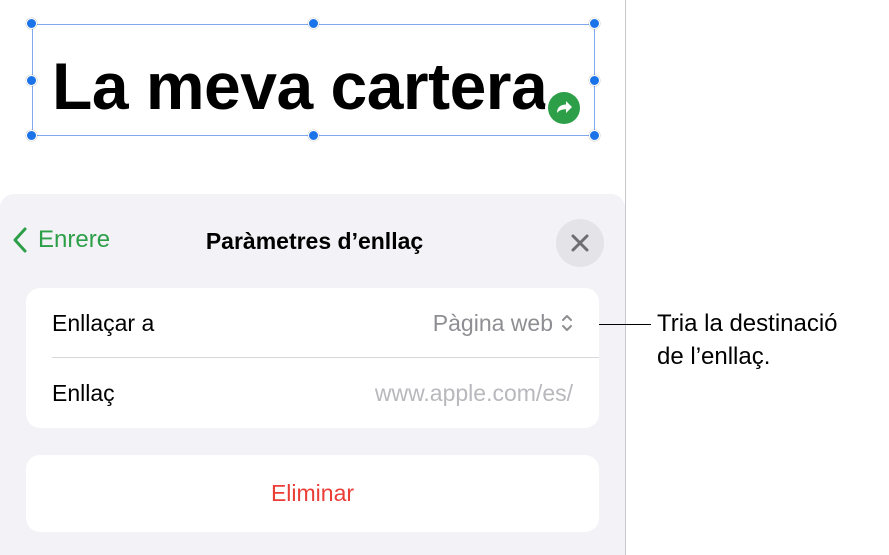  Describe the element at coordinates (747, 323) in the screenshot. I see `callout-line-1: Tria la destinació` at that location.